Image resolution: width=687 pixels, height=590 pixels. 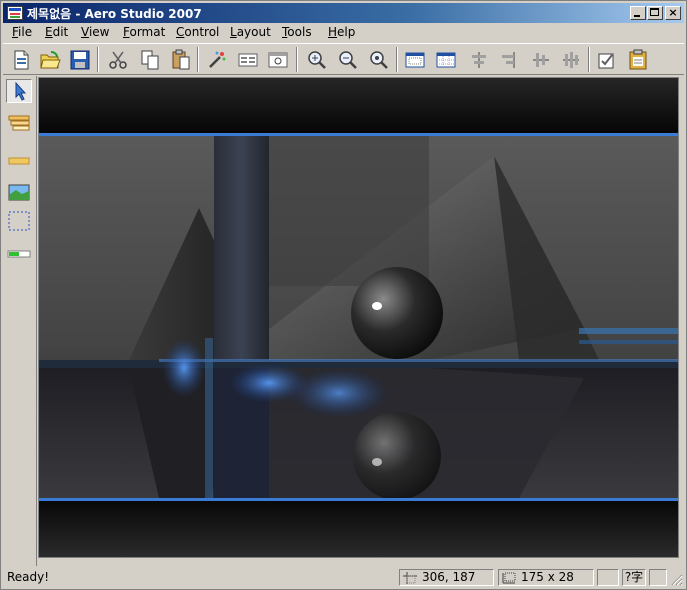 What do you see at coordinates (150, 60) in the screenshot?
I see `copy-icon` at bounding box center [150, 60].